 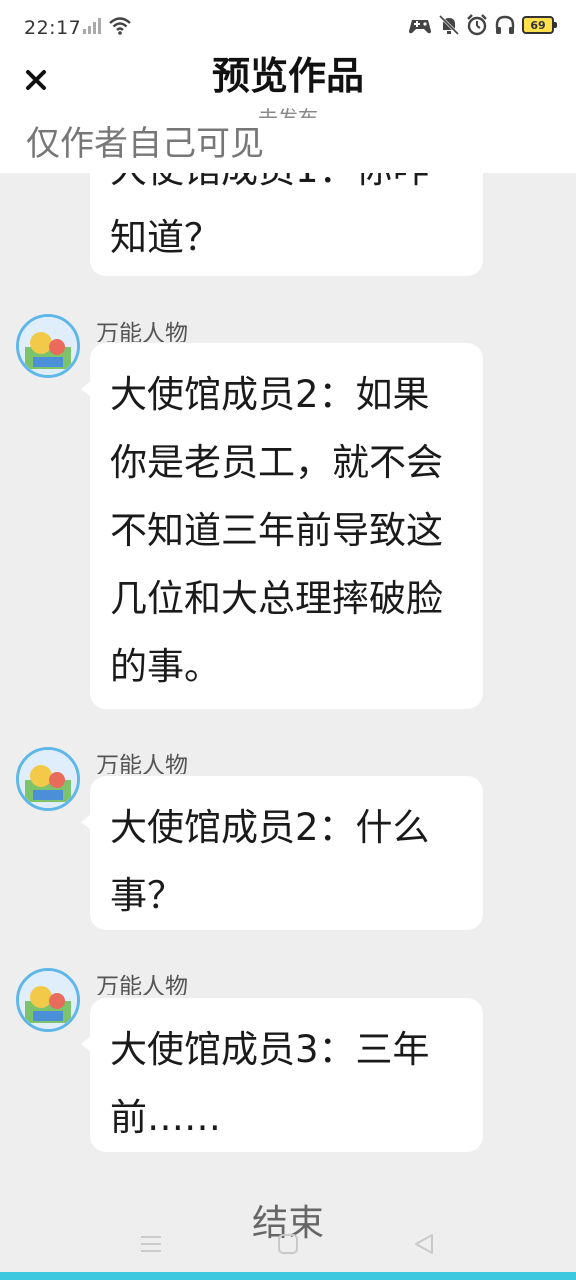 I want to click on battery-icon: 69, so click(x=539, y=25).